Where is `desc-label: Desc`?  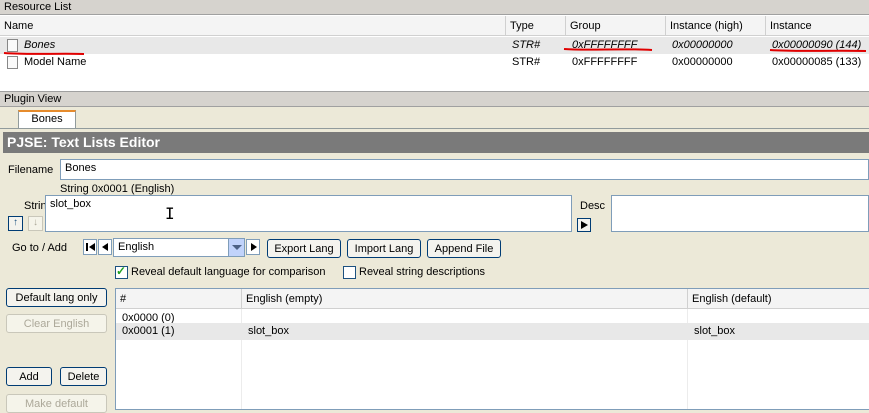
desc-label: Desc is located at coordinates (593, 206).